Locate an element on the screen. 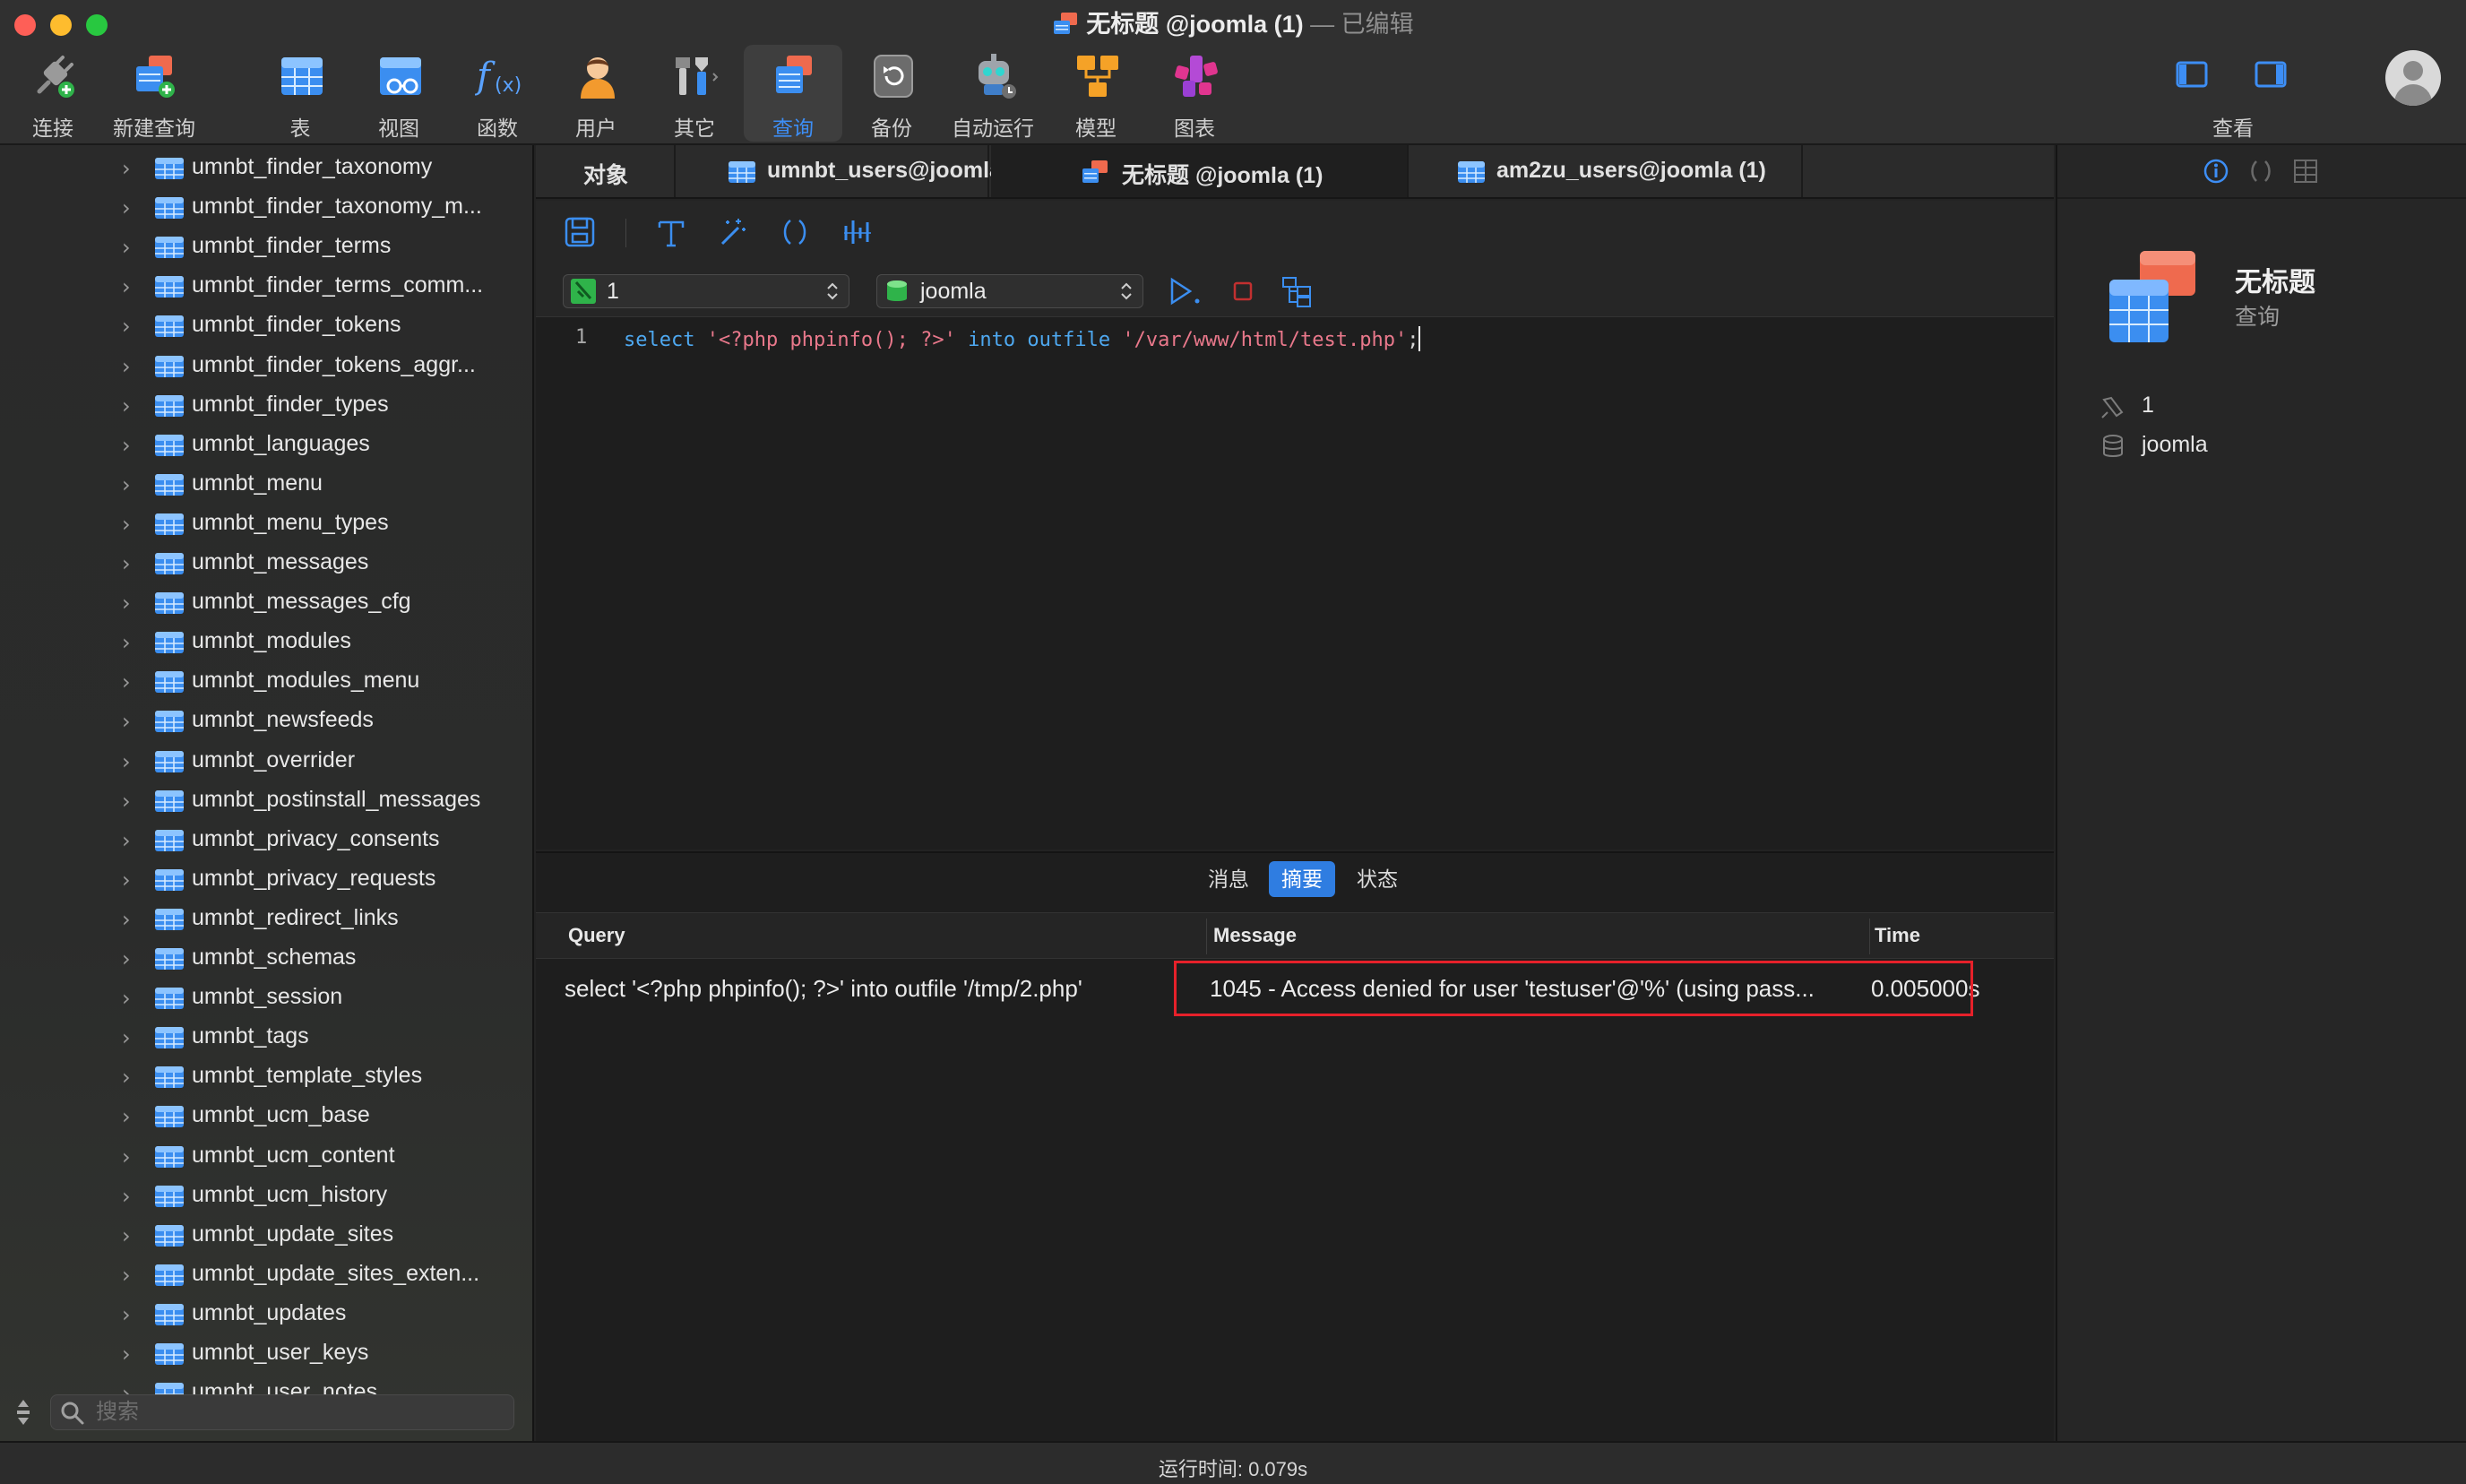 The height and width of the screenshot is (1484, 2466). sidebar-table-item: › umnbt_postinstall_messages is located at coordinates (266, 801).